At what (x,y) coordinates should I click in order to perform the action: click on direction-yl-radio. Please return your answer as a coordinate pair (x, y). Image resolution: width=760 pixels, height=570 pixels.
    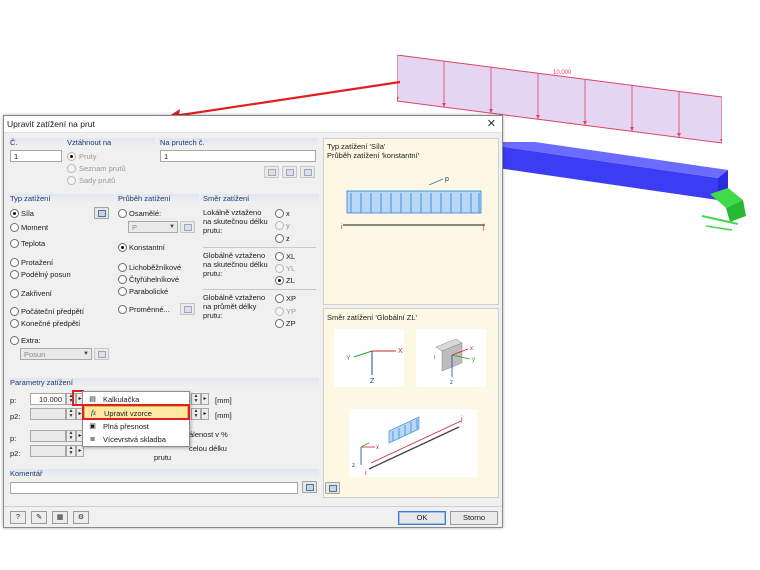
    Looking at the image, I should click on (279, 268).